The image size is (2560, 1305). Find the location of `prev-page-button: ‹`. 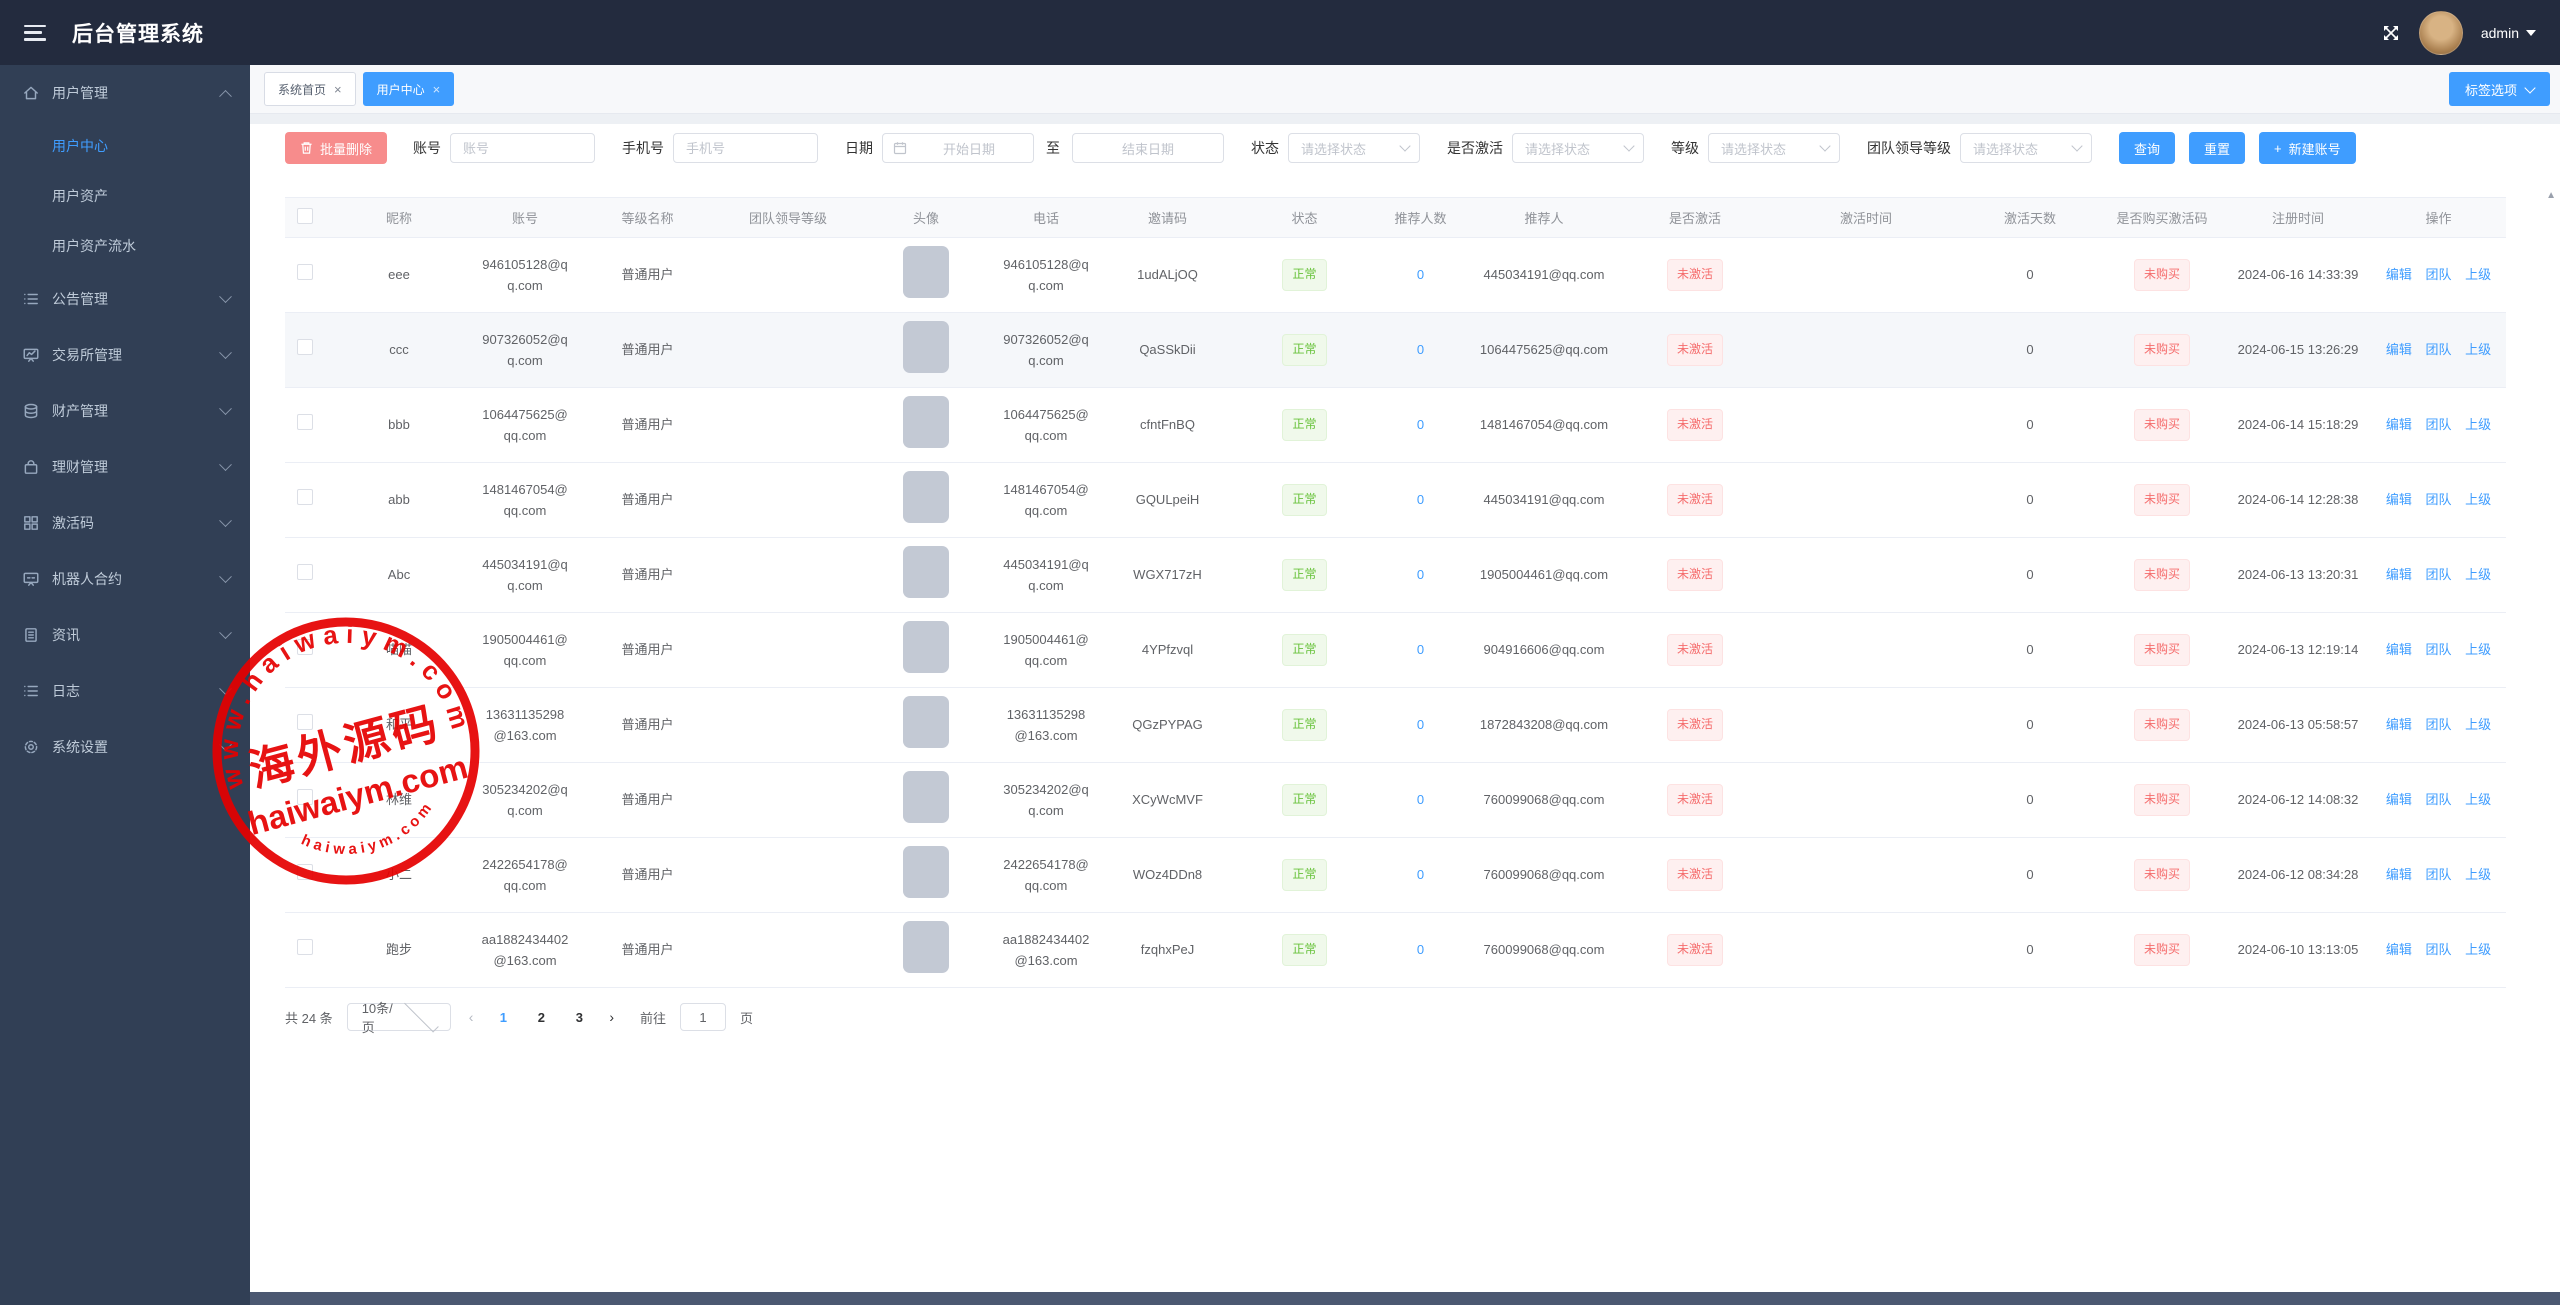

prev-page-button: ‹ is located at coordinates (471, 1017).